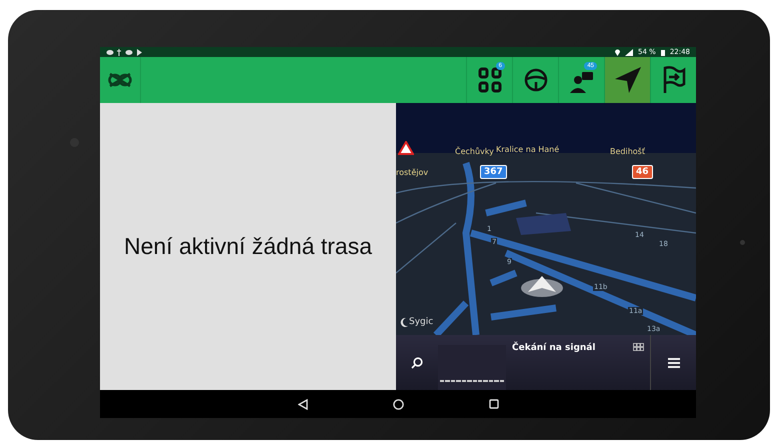 The height and width of the screenshot is (448, 774). I want to click on back-button, so click(303, 404).